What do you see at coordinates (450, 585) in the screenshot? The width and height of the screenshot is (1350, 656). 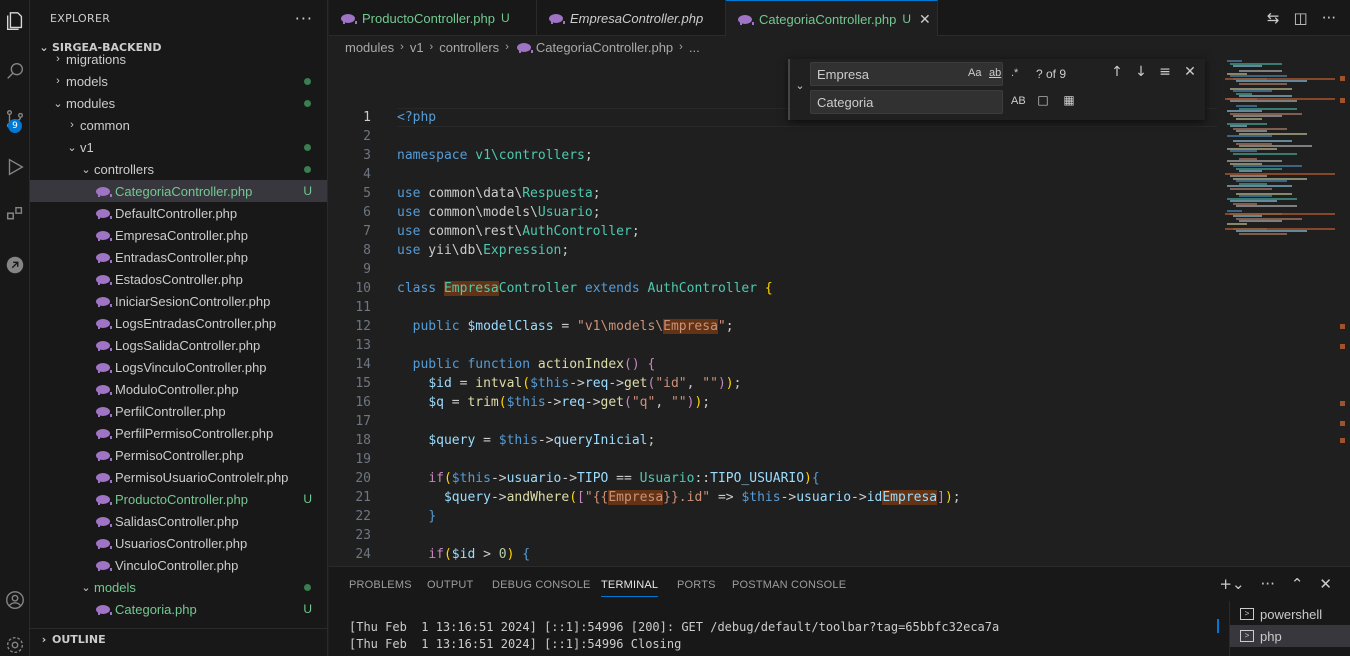 I see `tab-output: OUTPUT` at bounding box center [450, 585].